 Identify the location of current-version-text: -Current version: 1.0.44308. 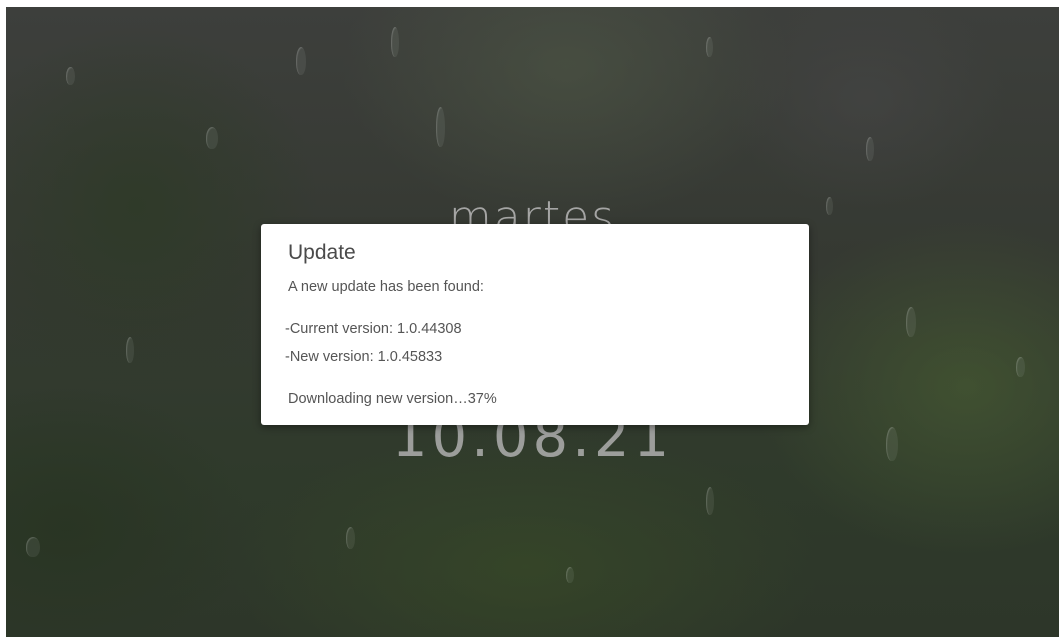
(373, 329).